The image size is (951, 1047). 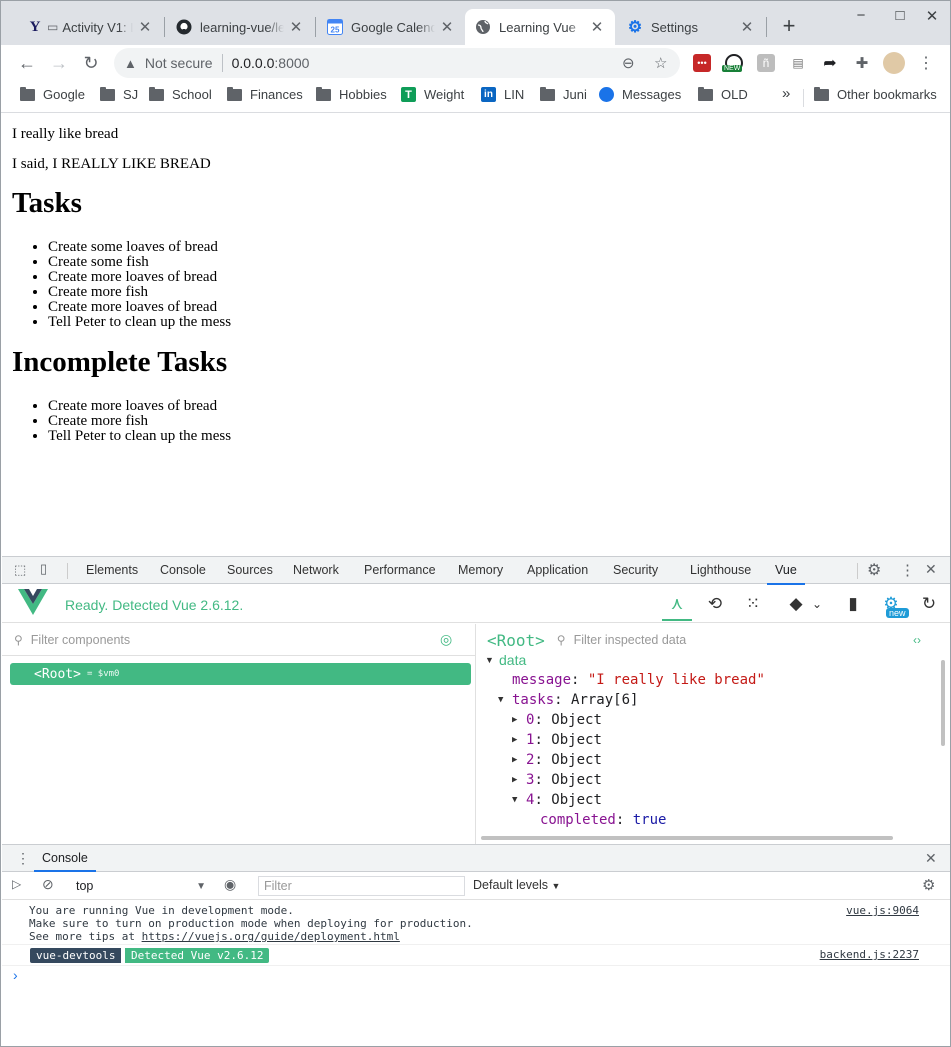 I want to click on deployment-link: https://vuejs.org/guide/deployment.html, so click(x=271, y=936).